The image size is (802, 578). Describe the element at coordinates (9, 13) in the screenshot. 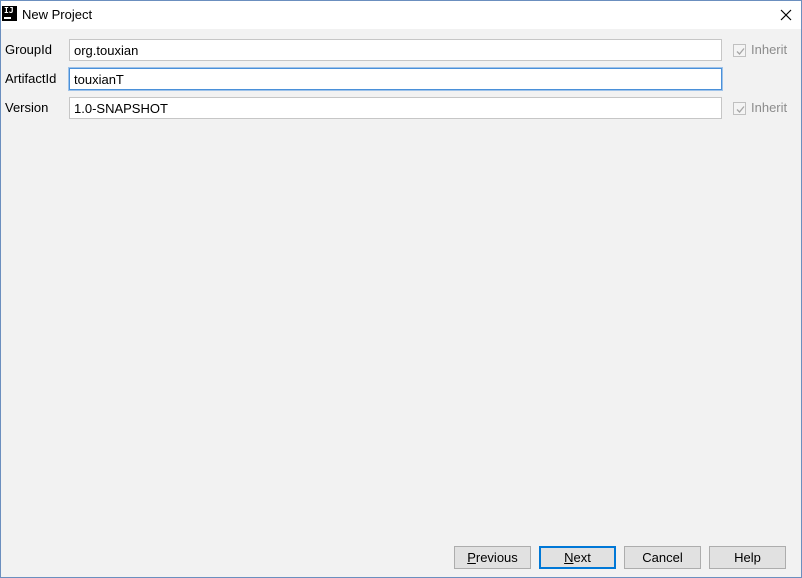

I see `intellij-app-icon: IJ` at that location.